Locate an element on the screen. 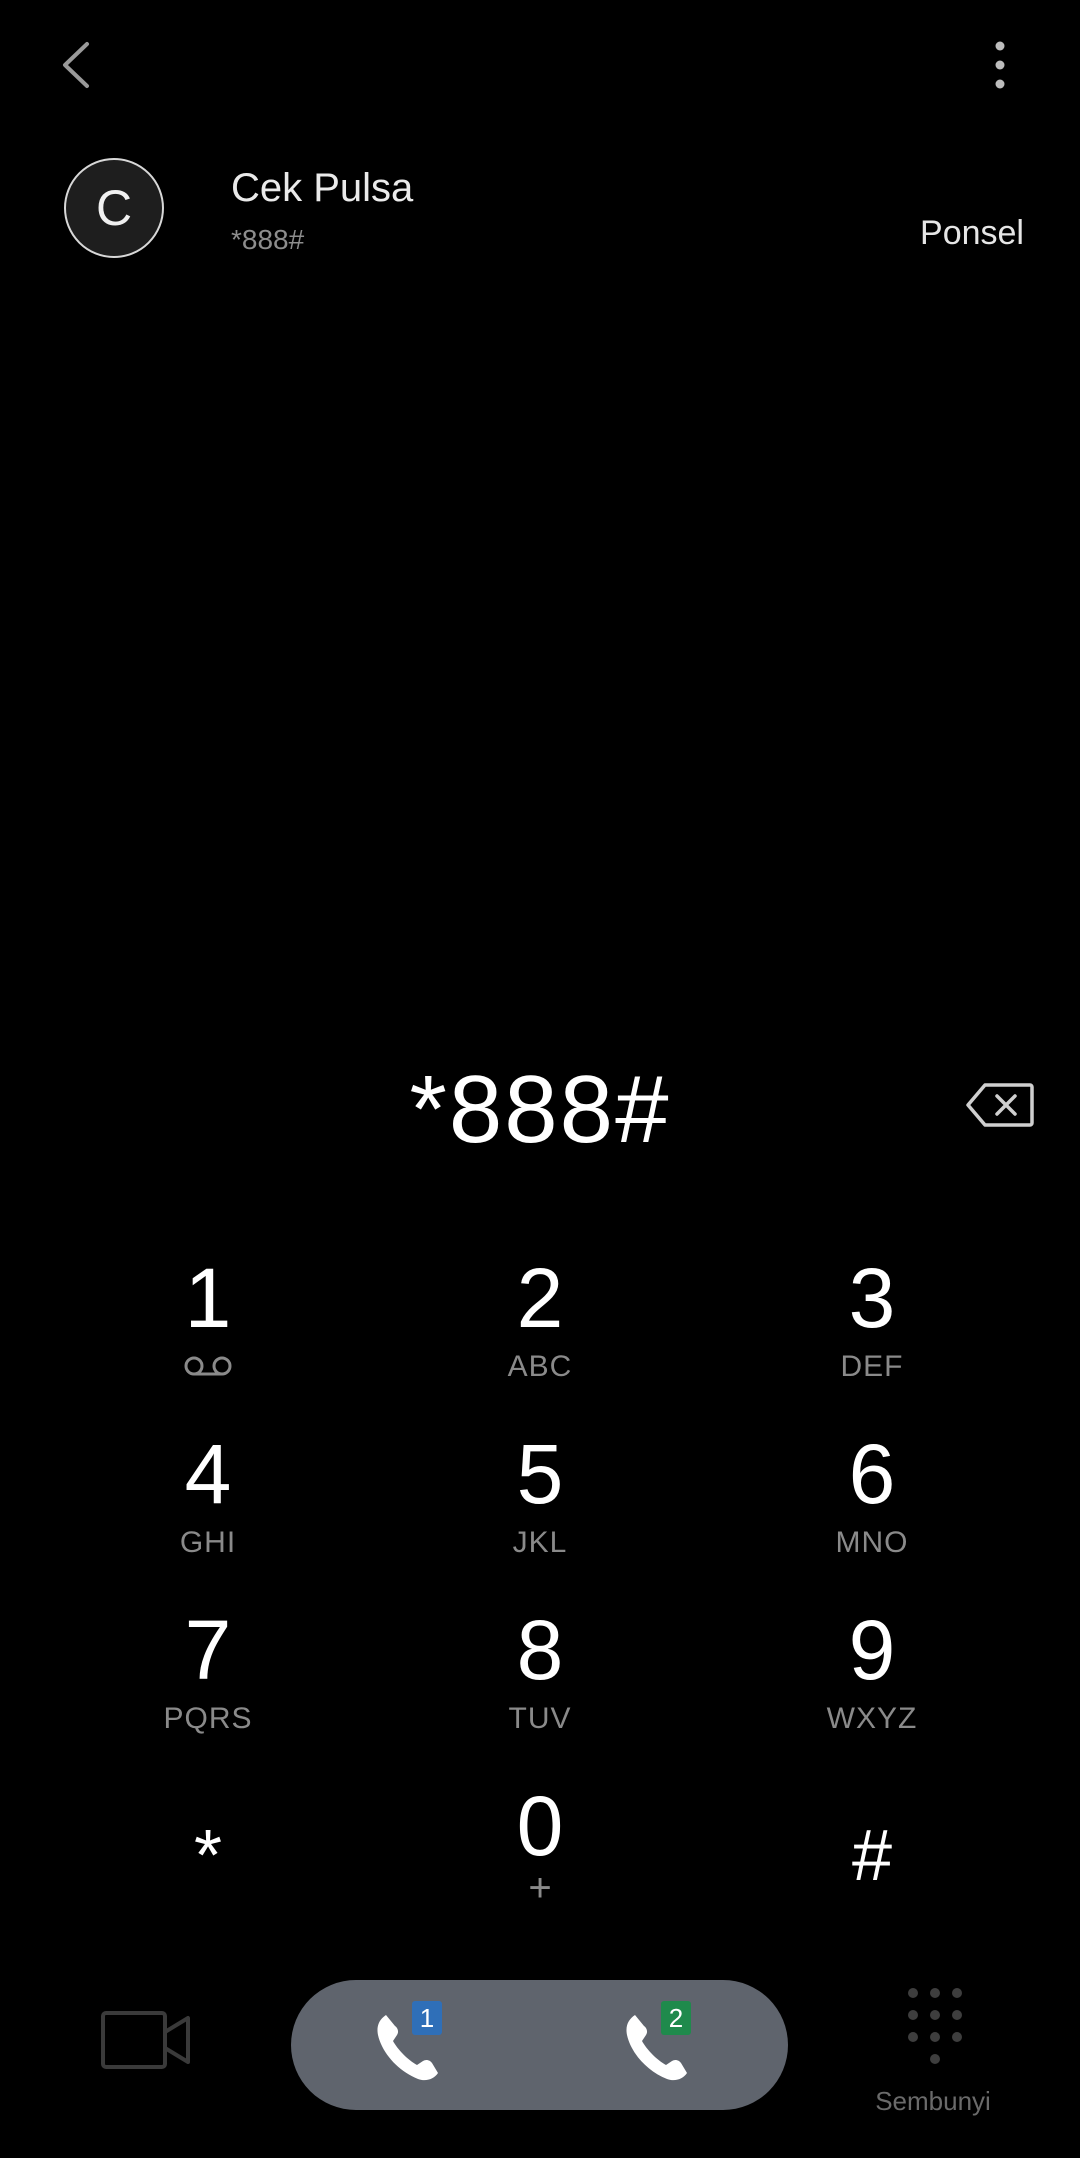 Image resolution: width=1080 pixels, height=2158 pixels. key-3: 3 DEF is located at coordinates (872, 1337).